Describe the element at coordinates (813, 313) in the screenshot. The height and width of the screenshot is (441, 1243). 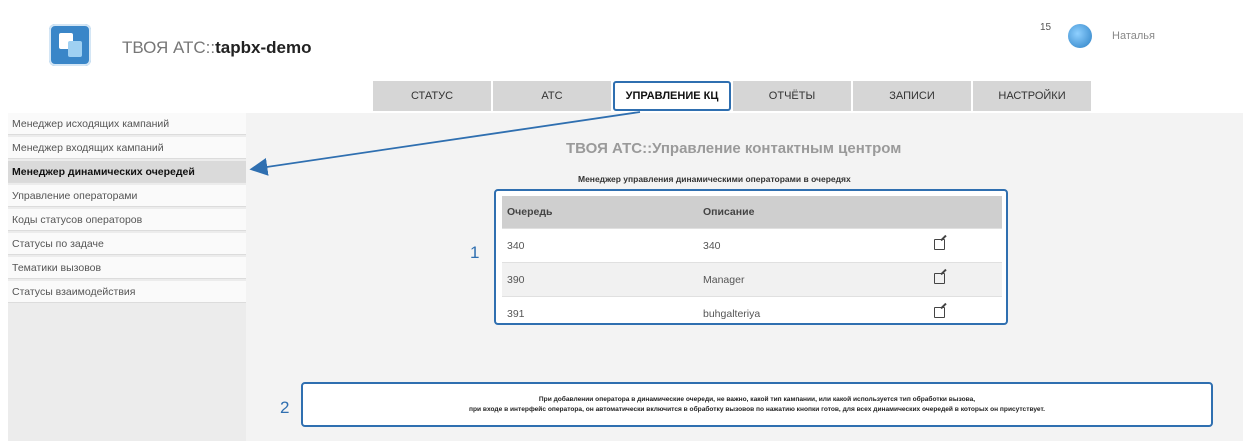
I see `description-cell: buhgalteriya` at that location.